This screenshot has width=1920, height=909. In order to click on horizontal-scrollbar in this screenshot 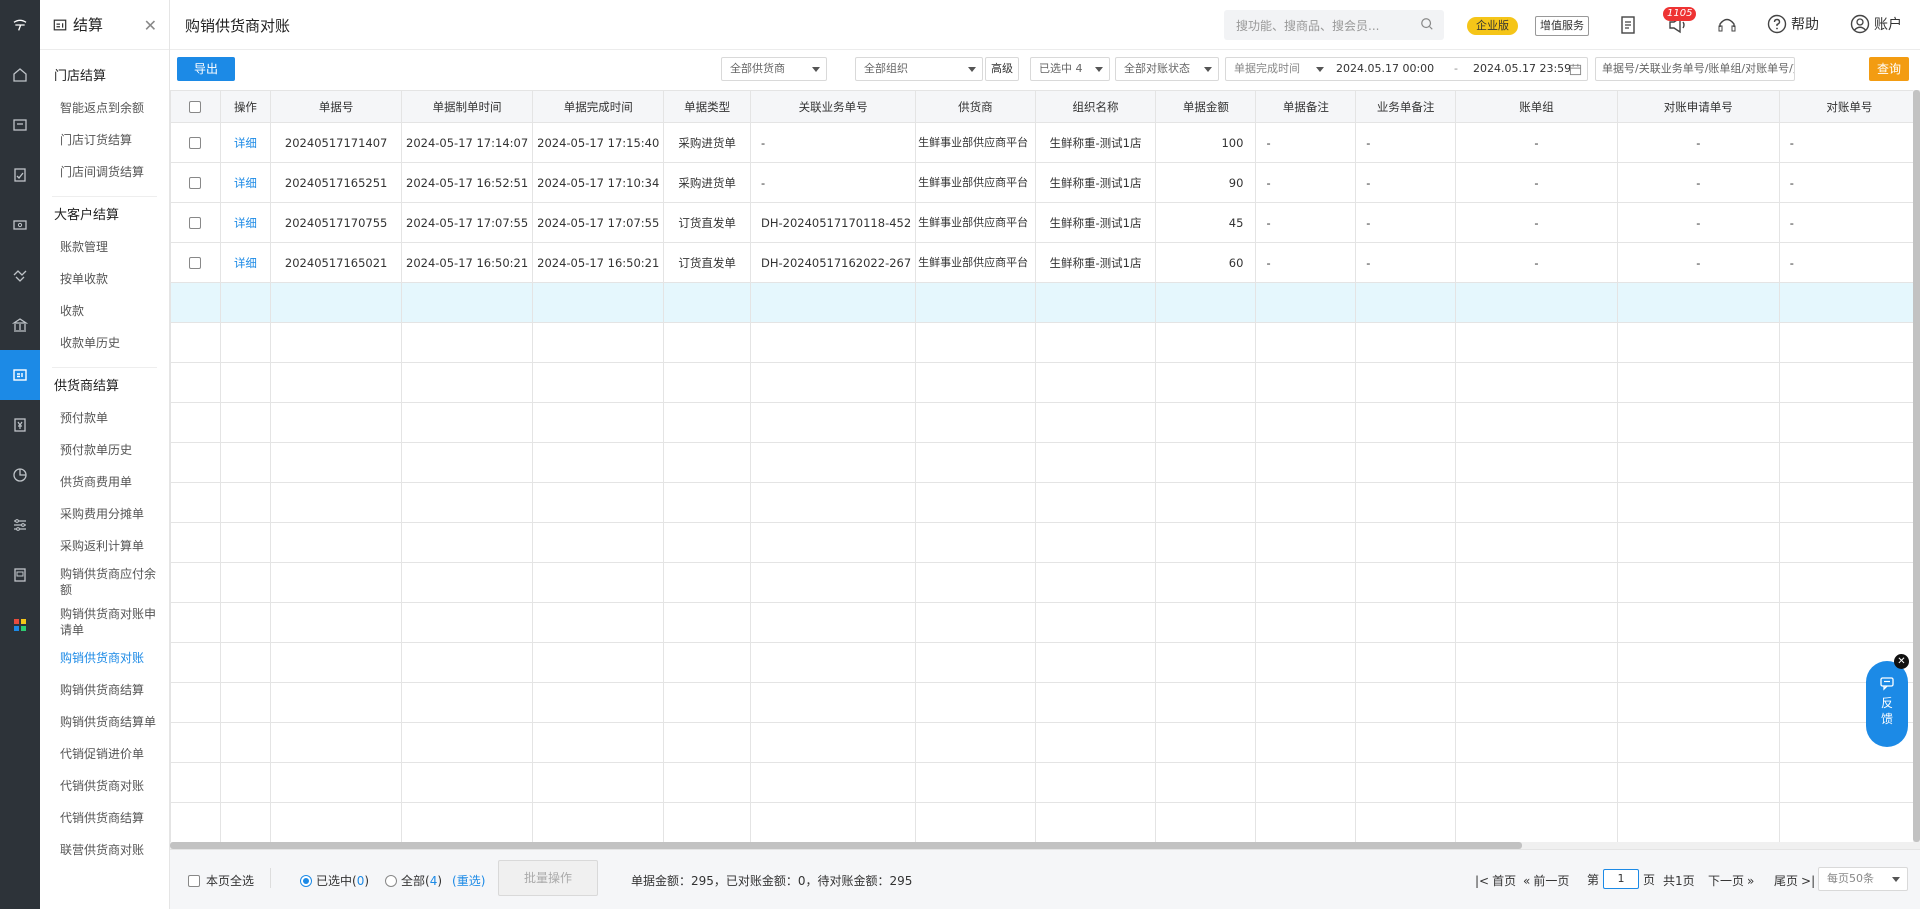, I will do `click(1045, 845)`.